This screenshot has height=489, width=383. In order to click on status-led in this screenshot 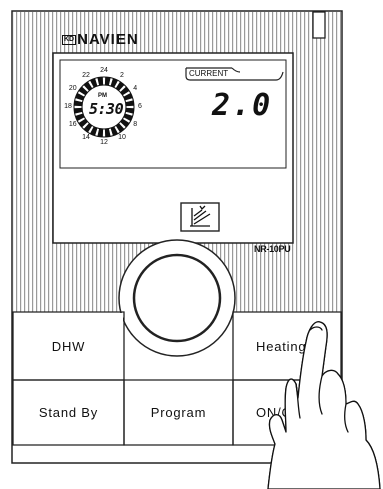, I will do `click(319, 25)`.